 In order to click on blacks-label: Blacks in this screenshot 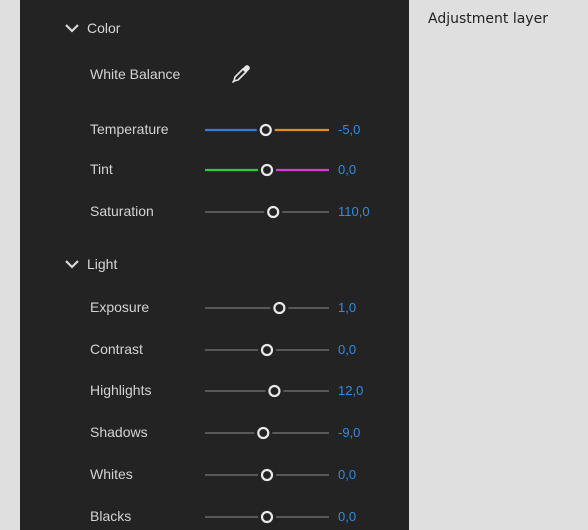, I will do `click(111, 516)`.